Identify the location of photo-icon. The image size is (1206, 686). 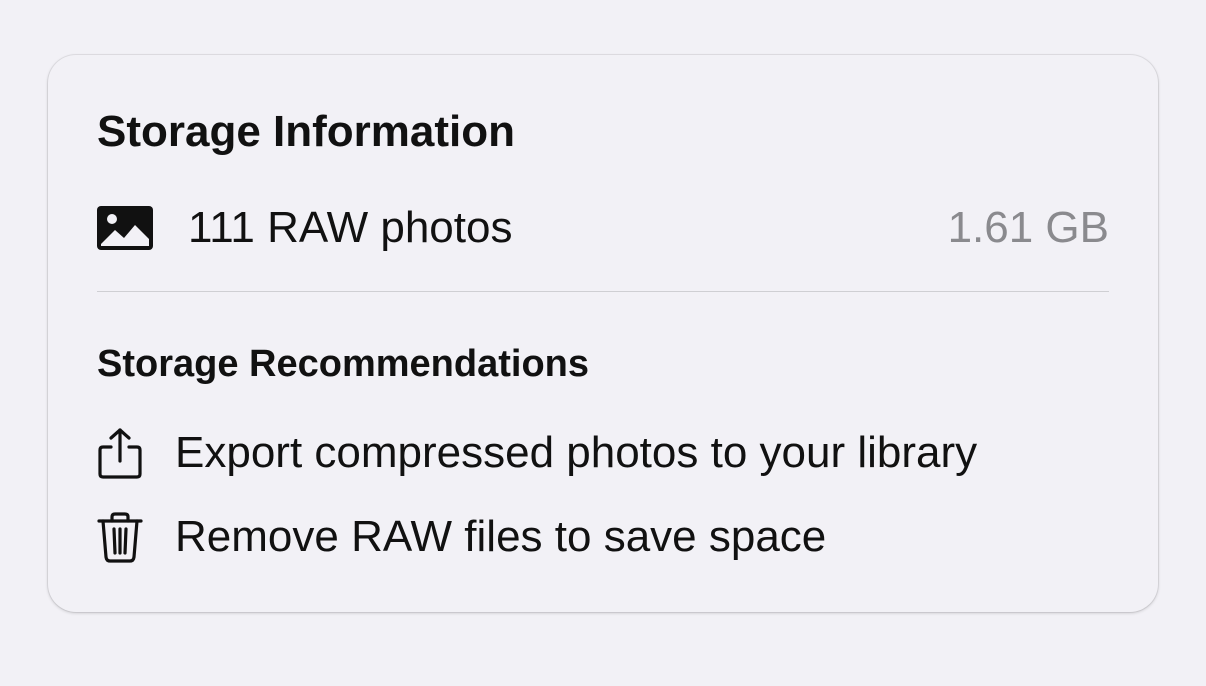
(142, 228).